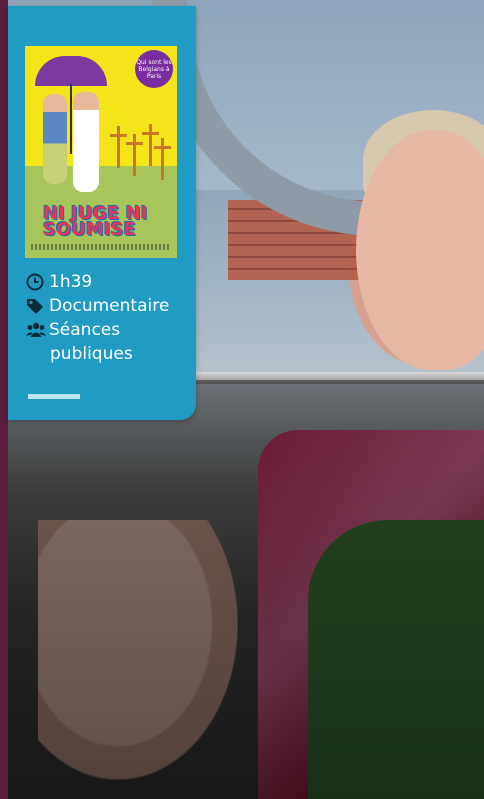  What do you see at coordinates (97, 282) in the screenshot?
I see `duration-row: 1h39` at bounding box center [97, 282].